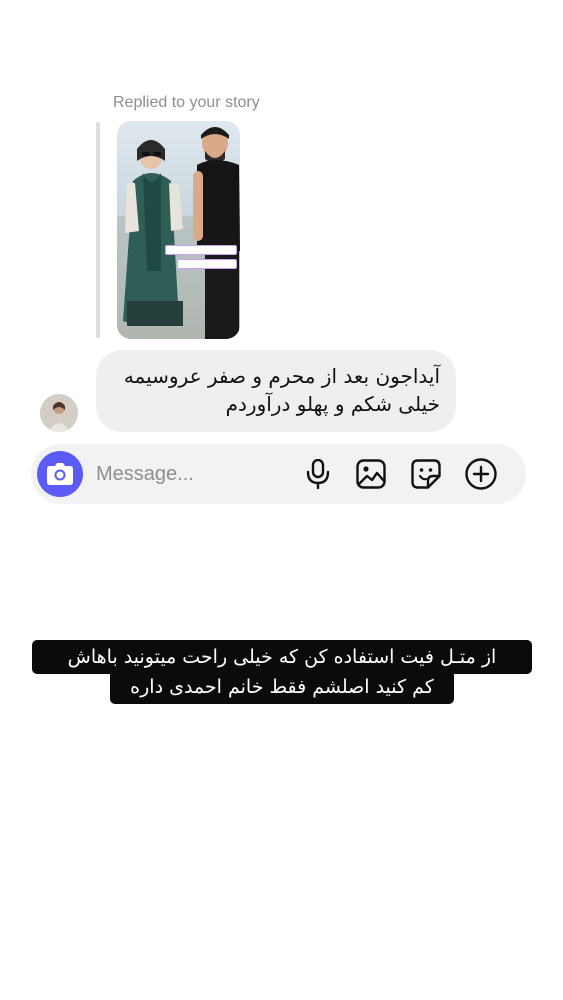  I want to click on message-input, so click(191, 474).